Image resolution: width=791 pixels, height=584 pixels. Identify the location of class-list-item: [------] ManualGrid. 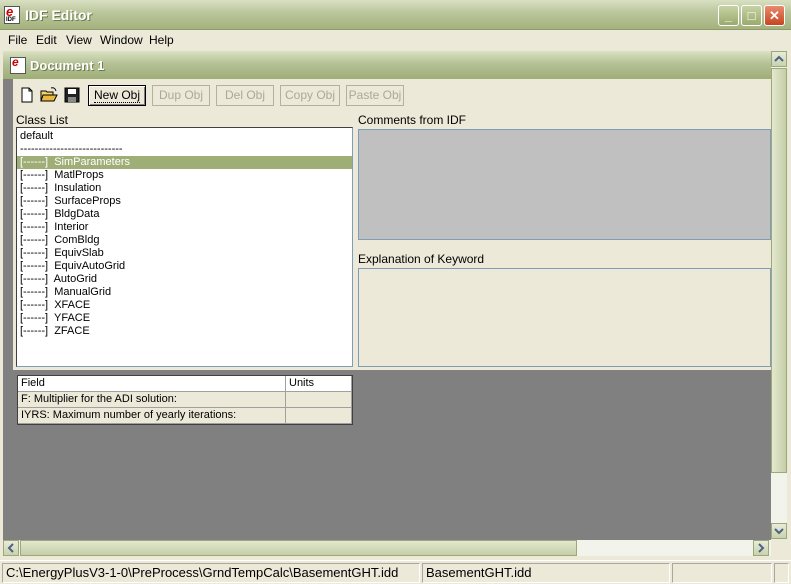
(184, 292).